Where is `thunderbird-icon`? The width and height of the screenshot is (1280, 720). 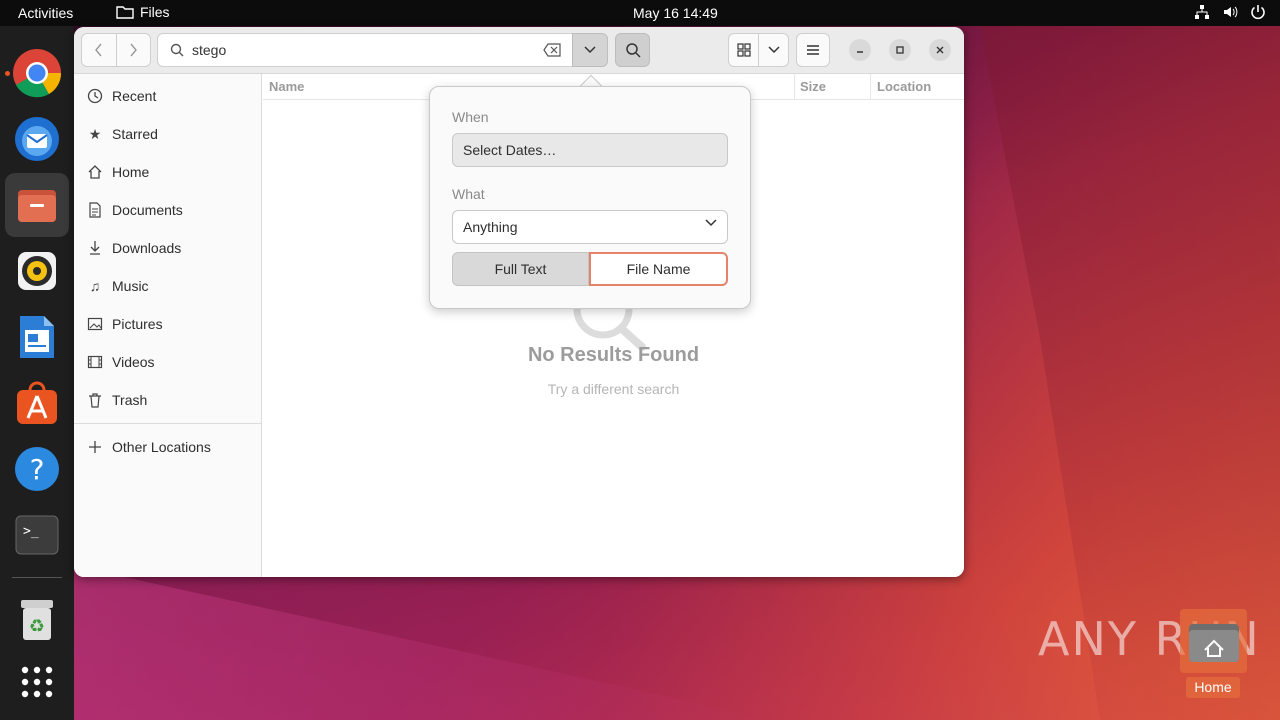
thunderbird-icon is located at coordinates (37, 139).